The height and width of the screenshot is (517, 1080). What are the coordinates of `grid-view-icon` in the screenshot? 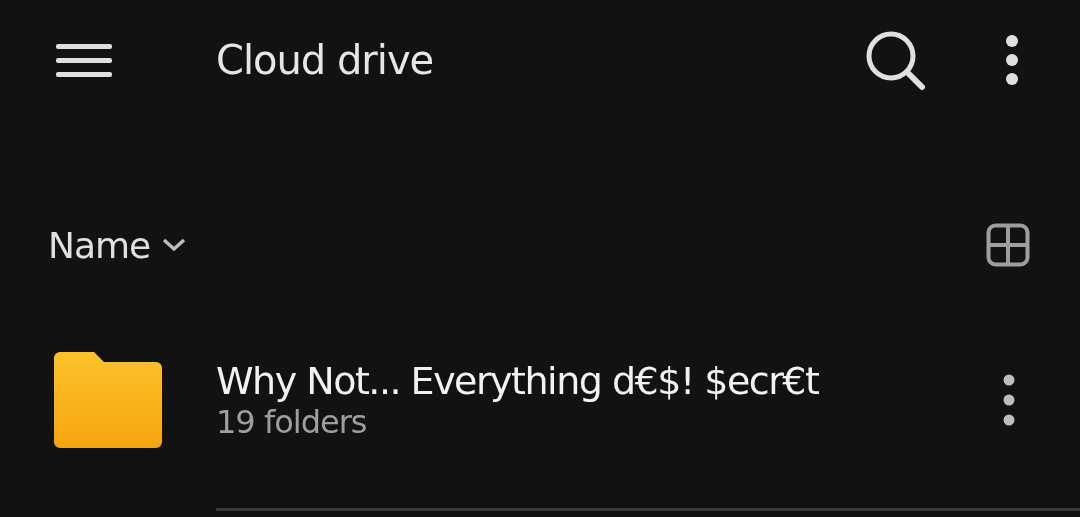 It's located at (1008, 245).